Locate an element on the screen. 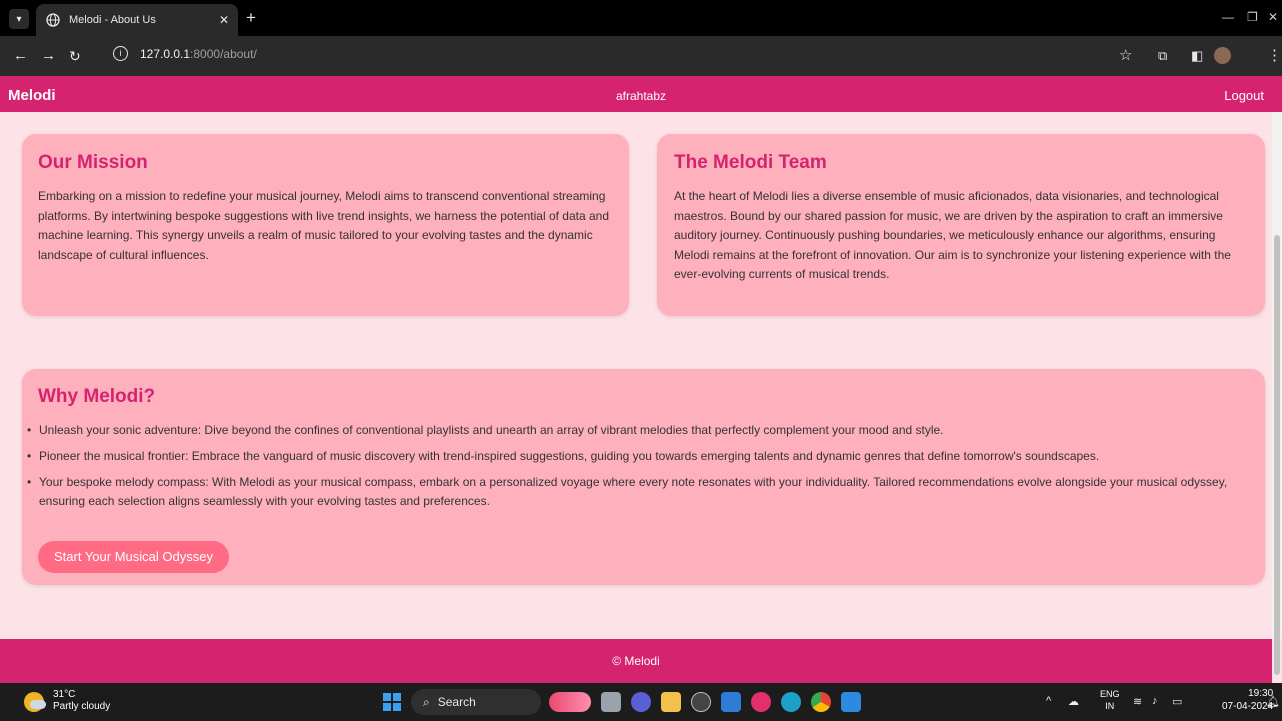 The width and height of the screenshot is (1282, 721). chrome-browser-icon is located at coordinates (821, 702).